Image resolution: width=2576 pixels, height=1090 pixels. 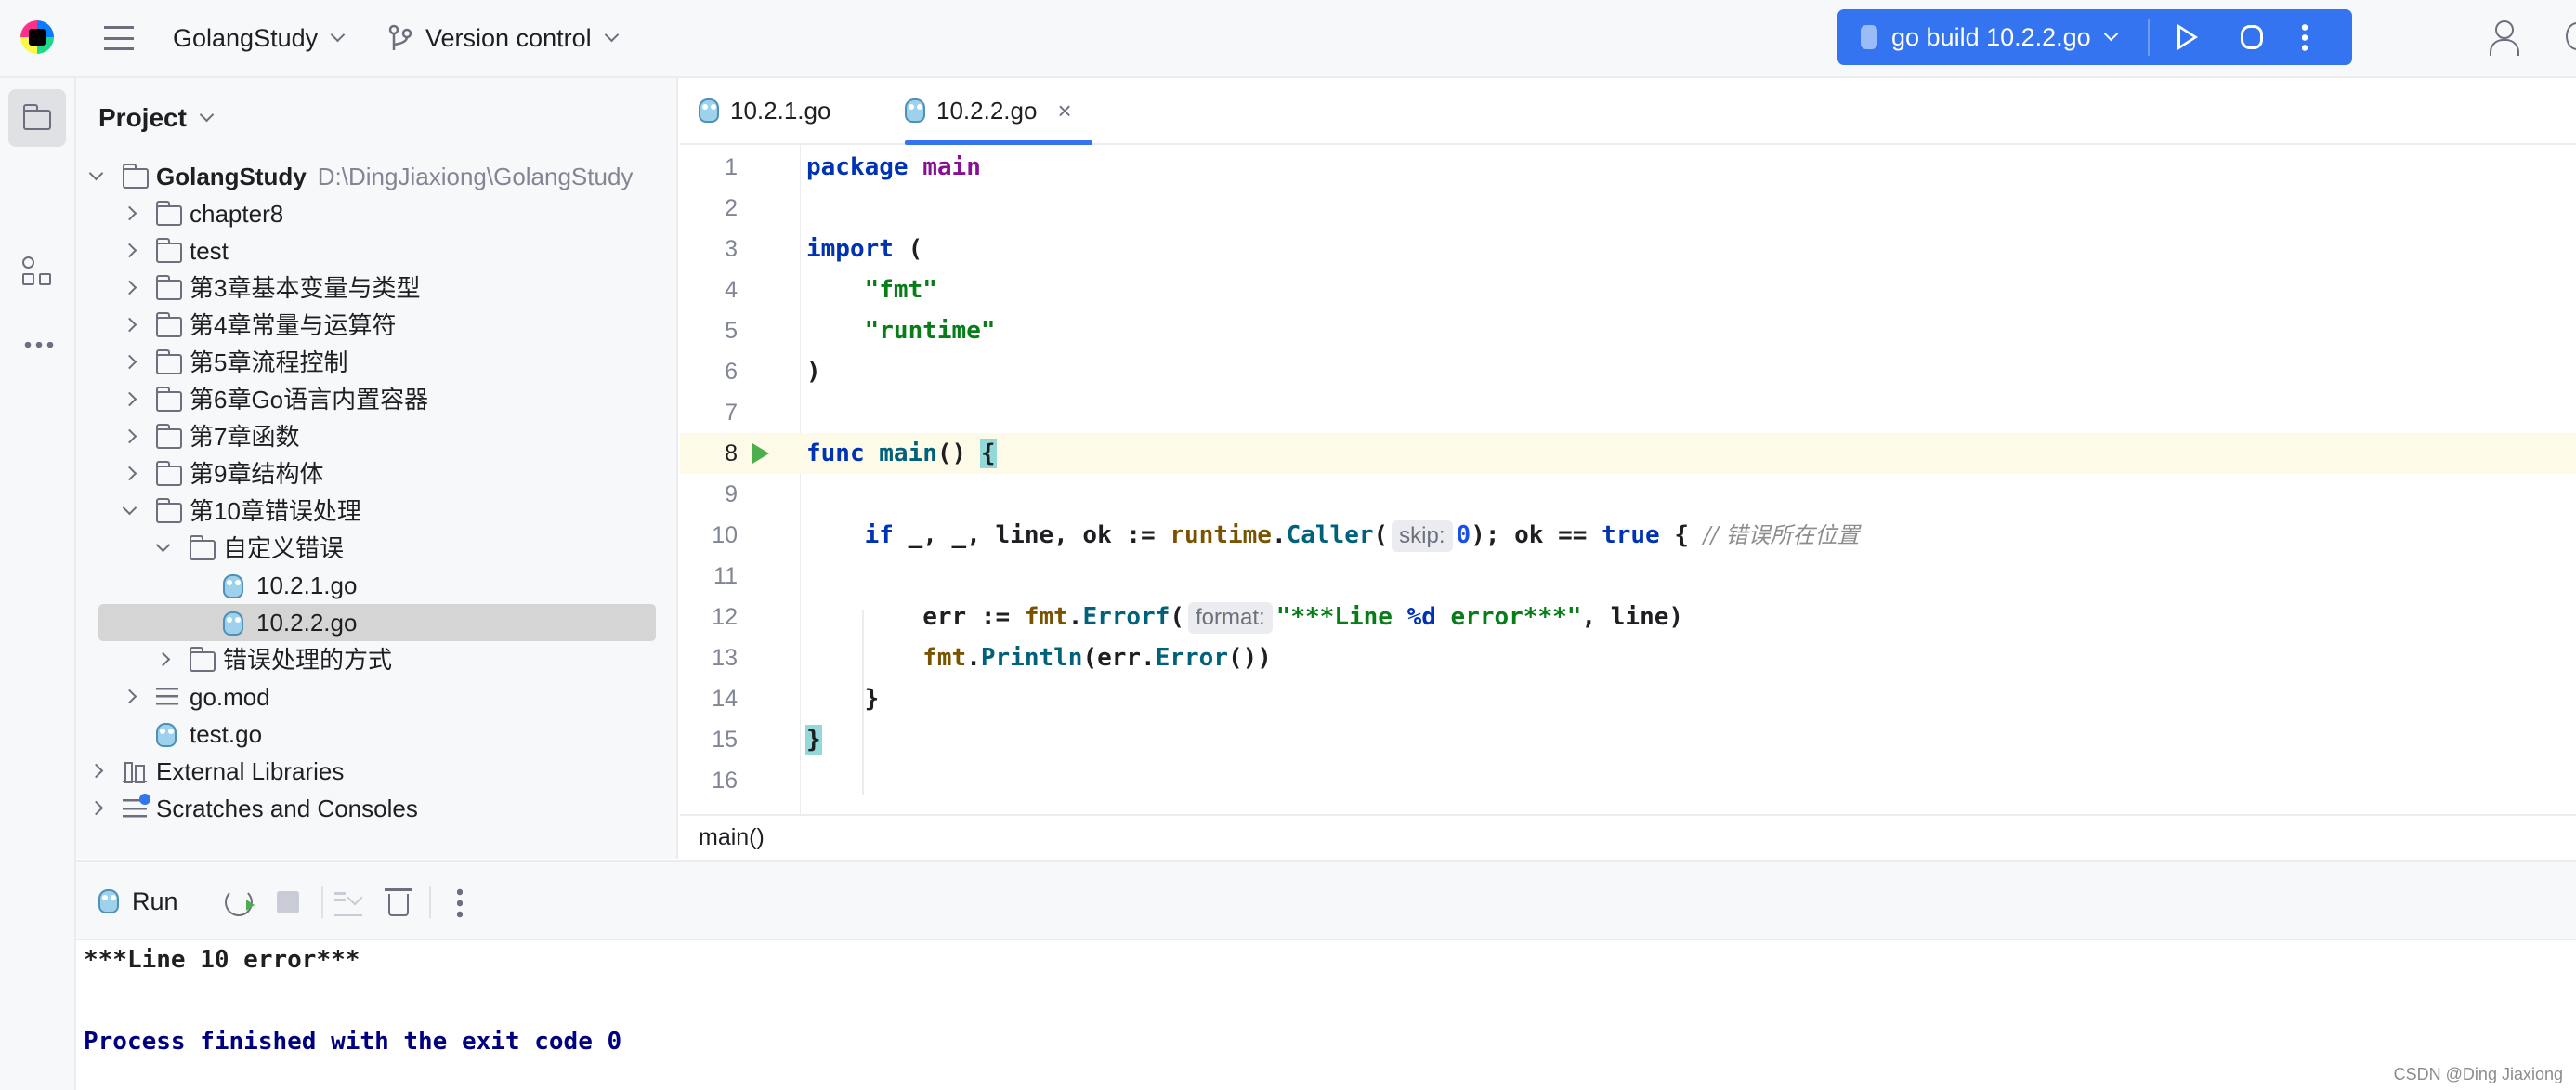 What do you see at coordinates (222, 960) in the screenshot?
I see `console-output-line: ***Line 10 error***` at bounding box center [222, 960].